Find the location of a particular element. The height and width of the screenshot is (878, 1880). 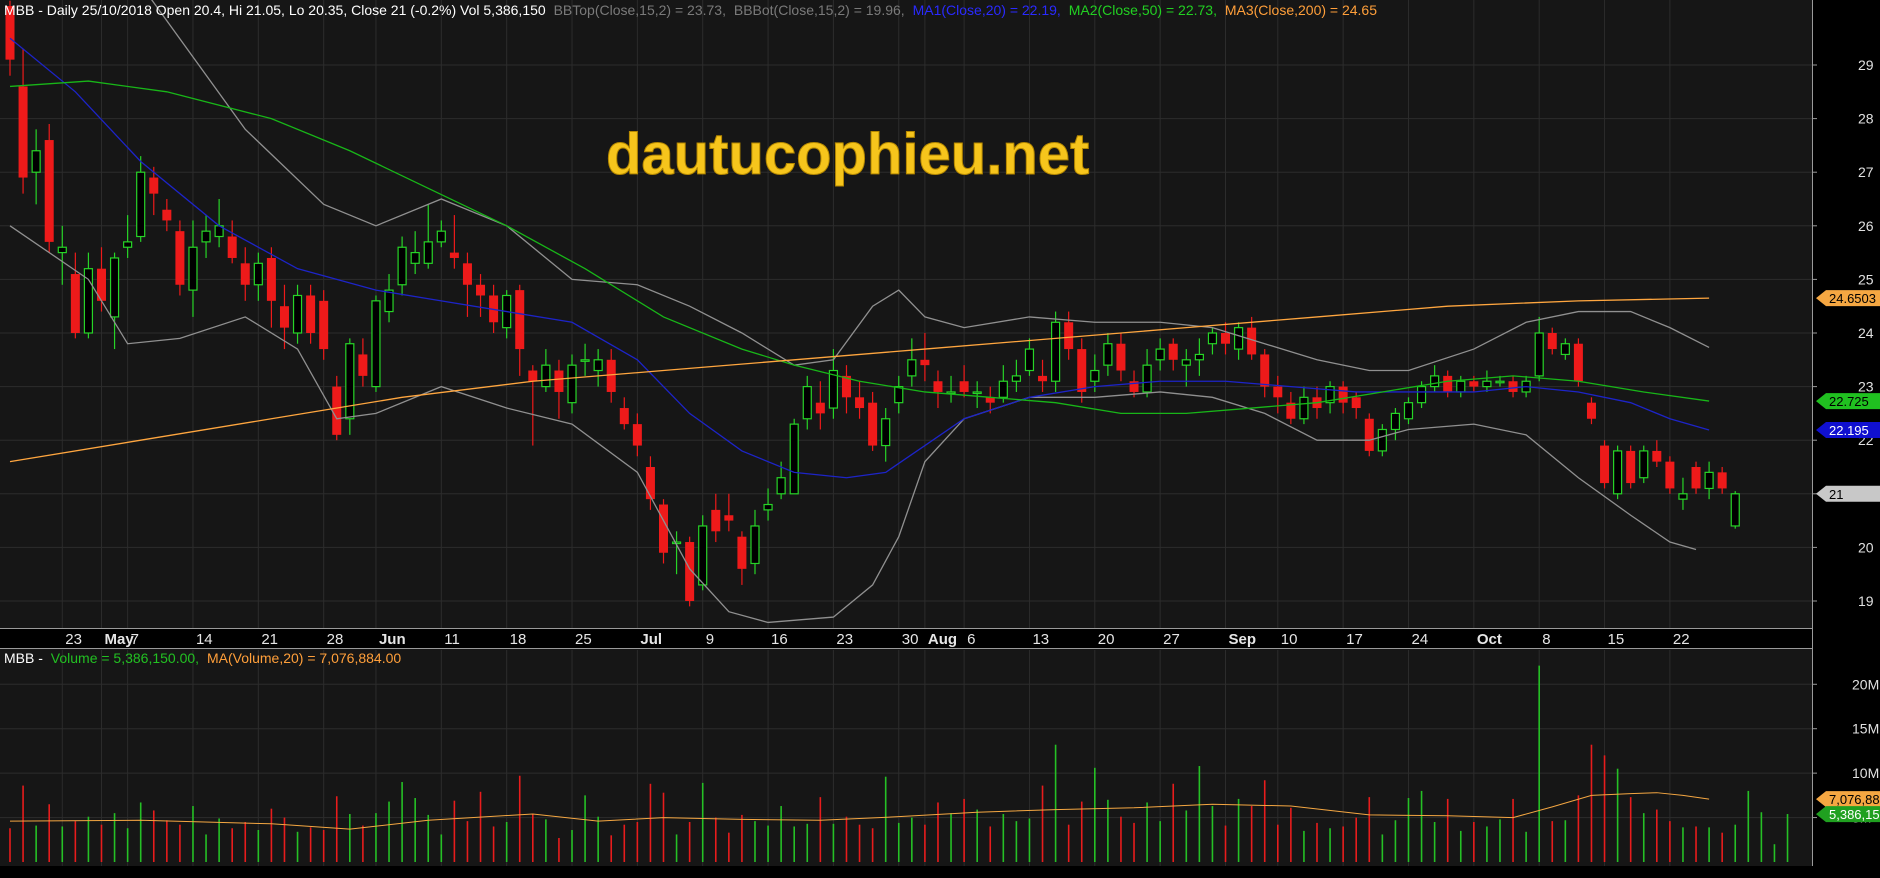

x-date-label: 14 is located at coordinates (204, 639).